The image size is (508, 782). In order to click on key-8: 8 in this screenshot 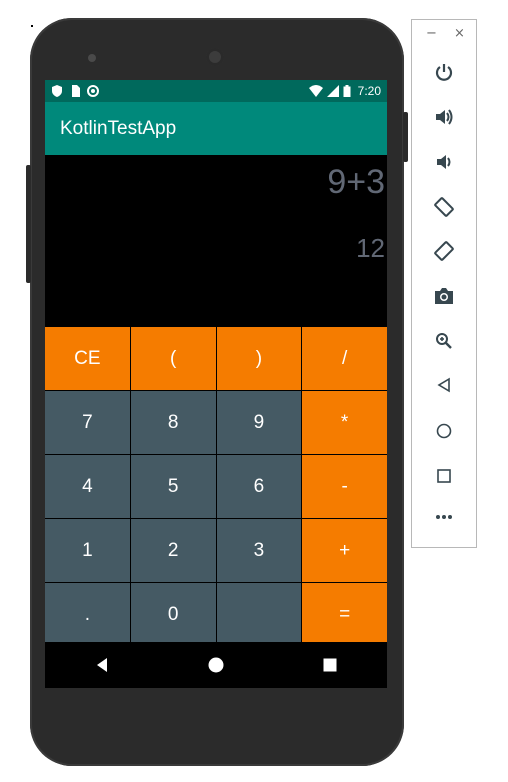, I will do `click(173, 422)`.